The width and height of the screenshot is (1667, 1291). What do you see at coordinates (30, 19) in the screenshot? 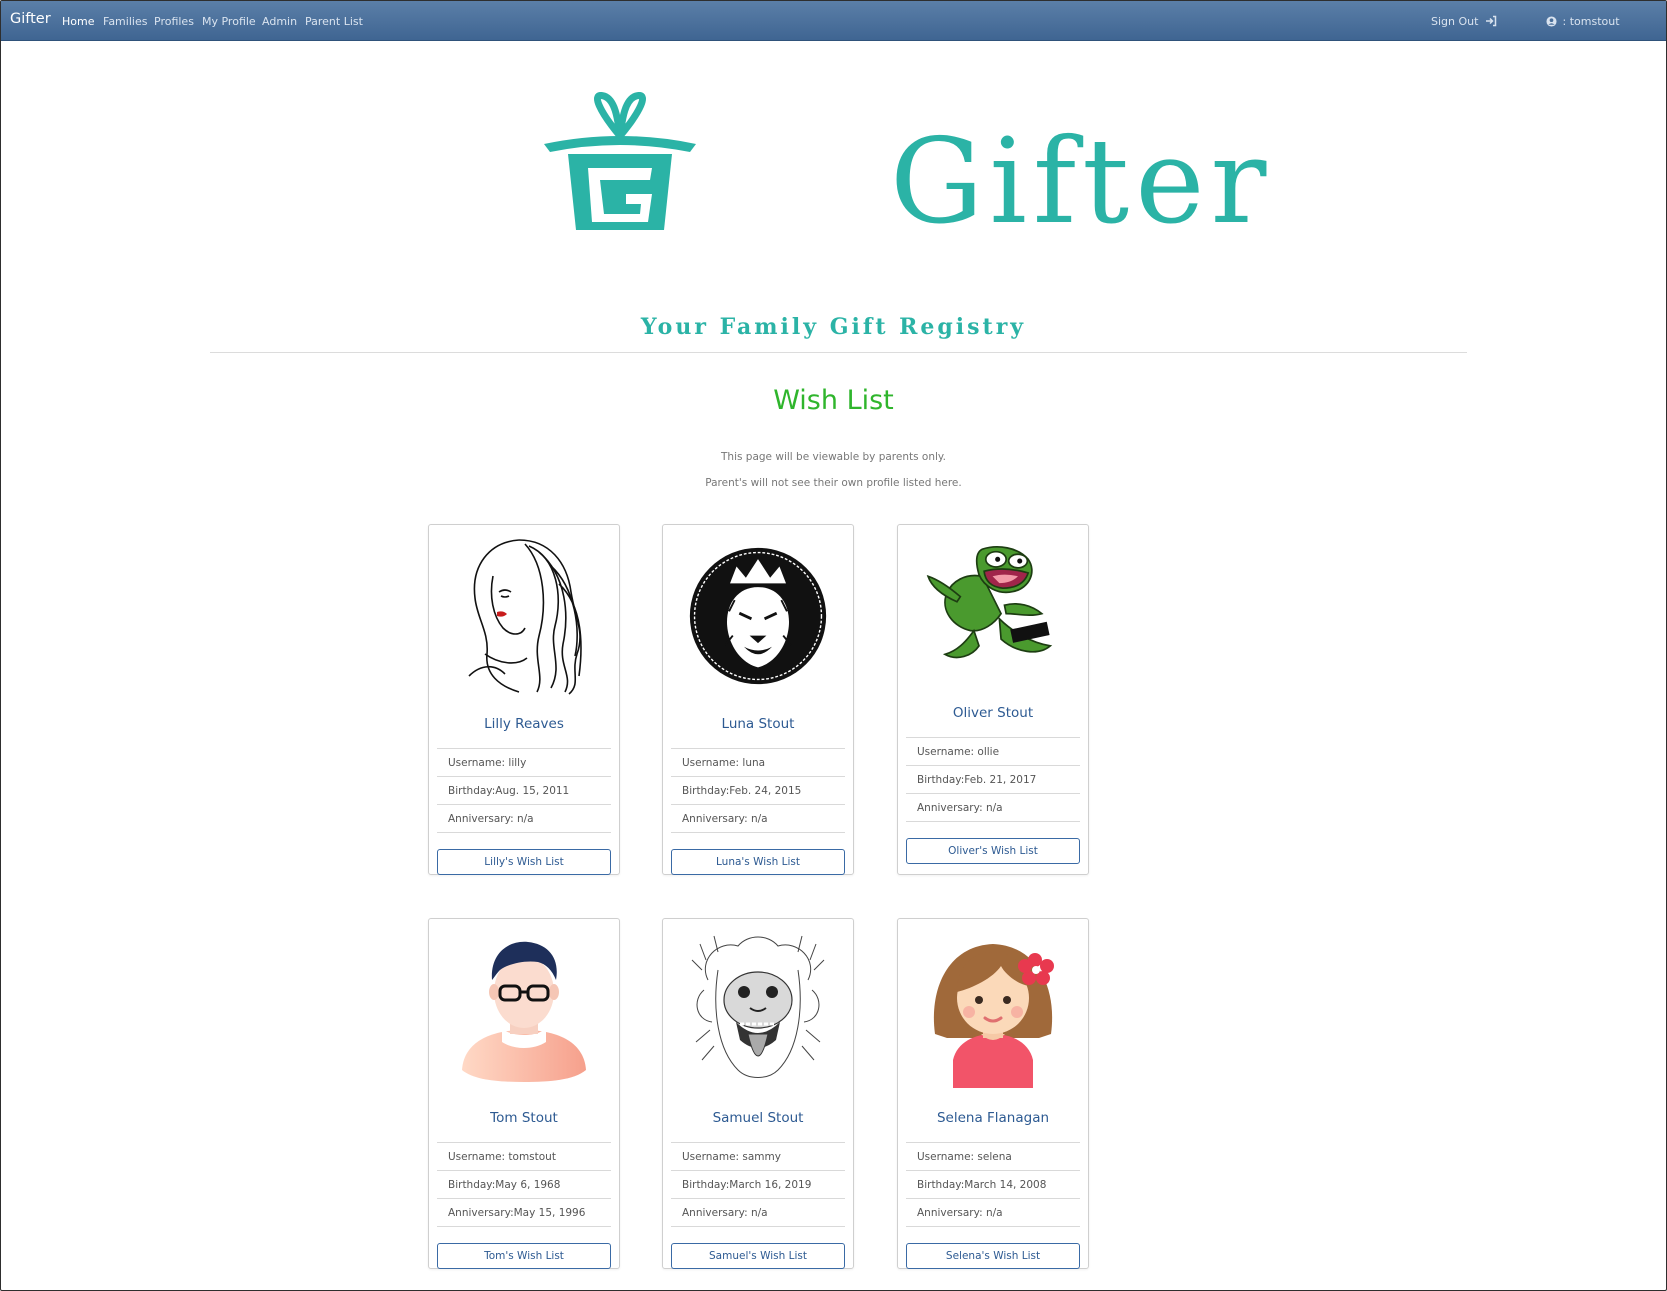
I see `navbar-brand: Gifter` at bounding box center [30, 19].